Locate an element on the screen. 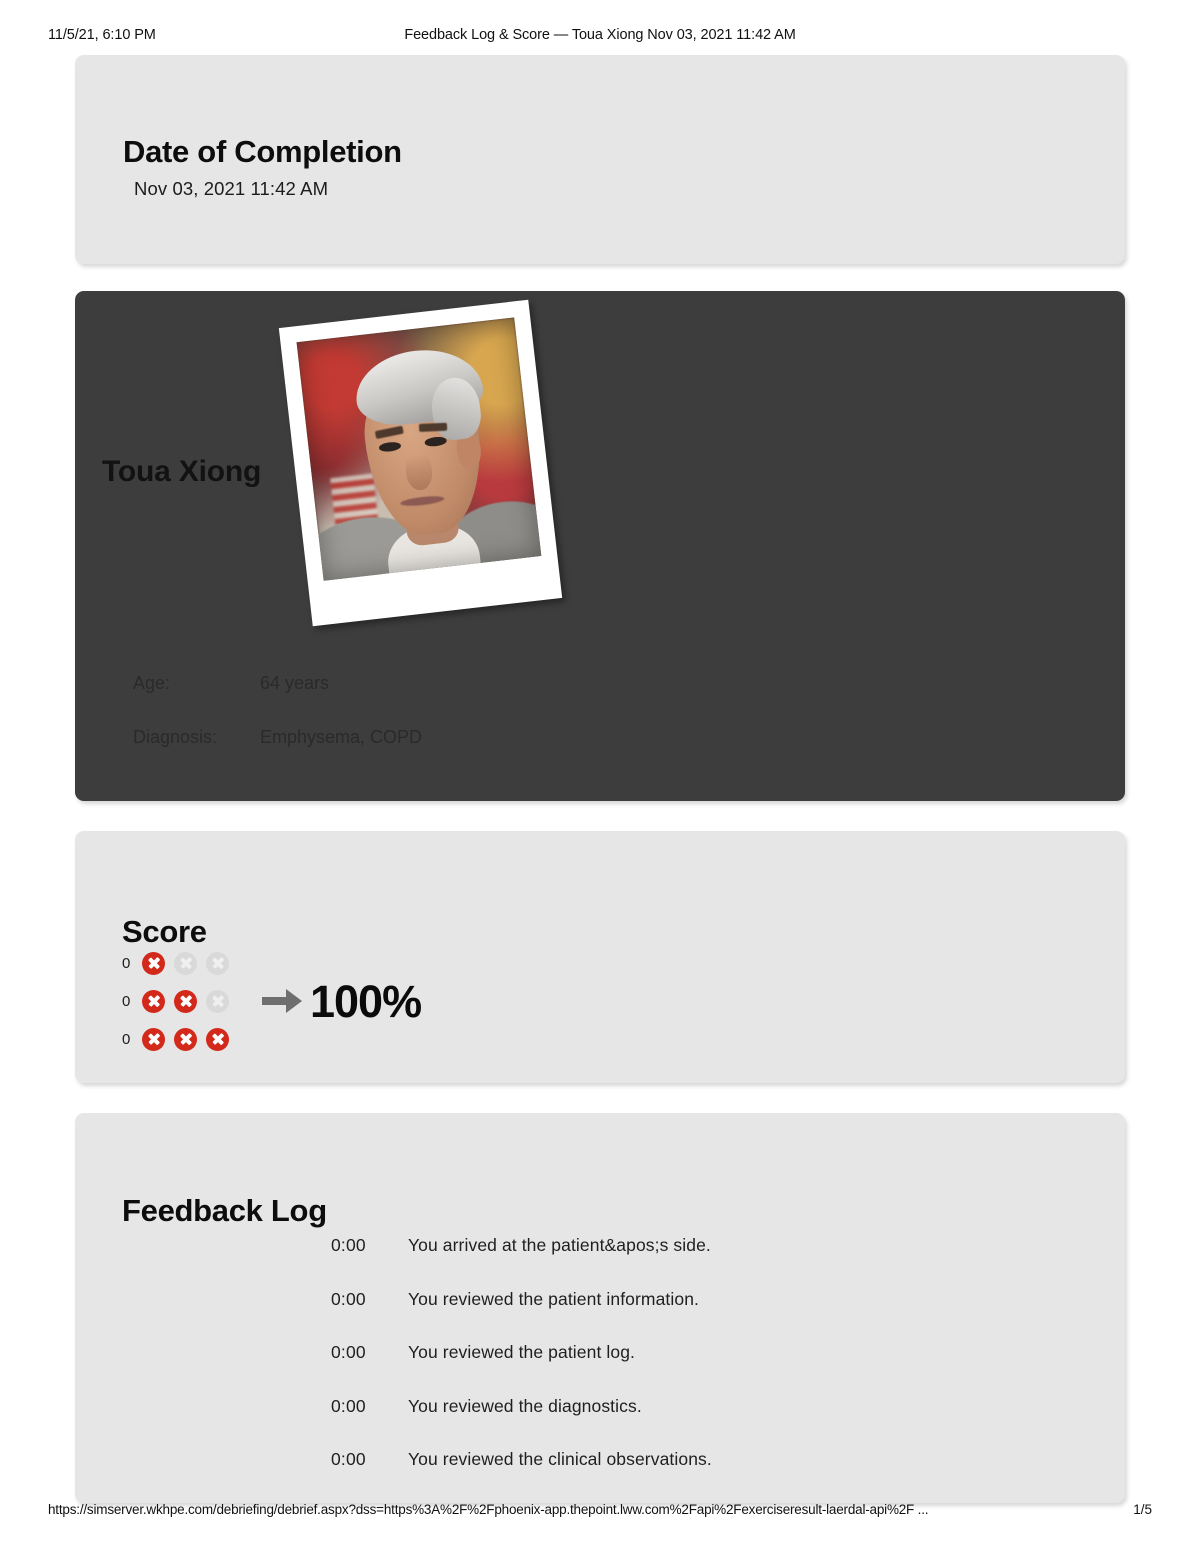 The width and height of the screenshot is (1200, 1553). patient-meta-row: Age: 64 years is located at coordinates (277, 683).